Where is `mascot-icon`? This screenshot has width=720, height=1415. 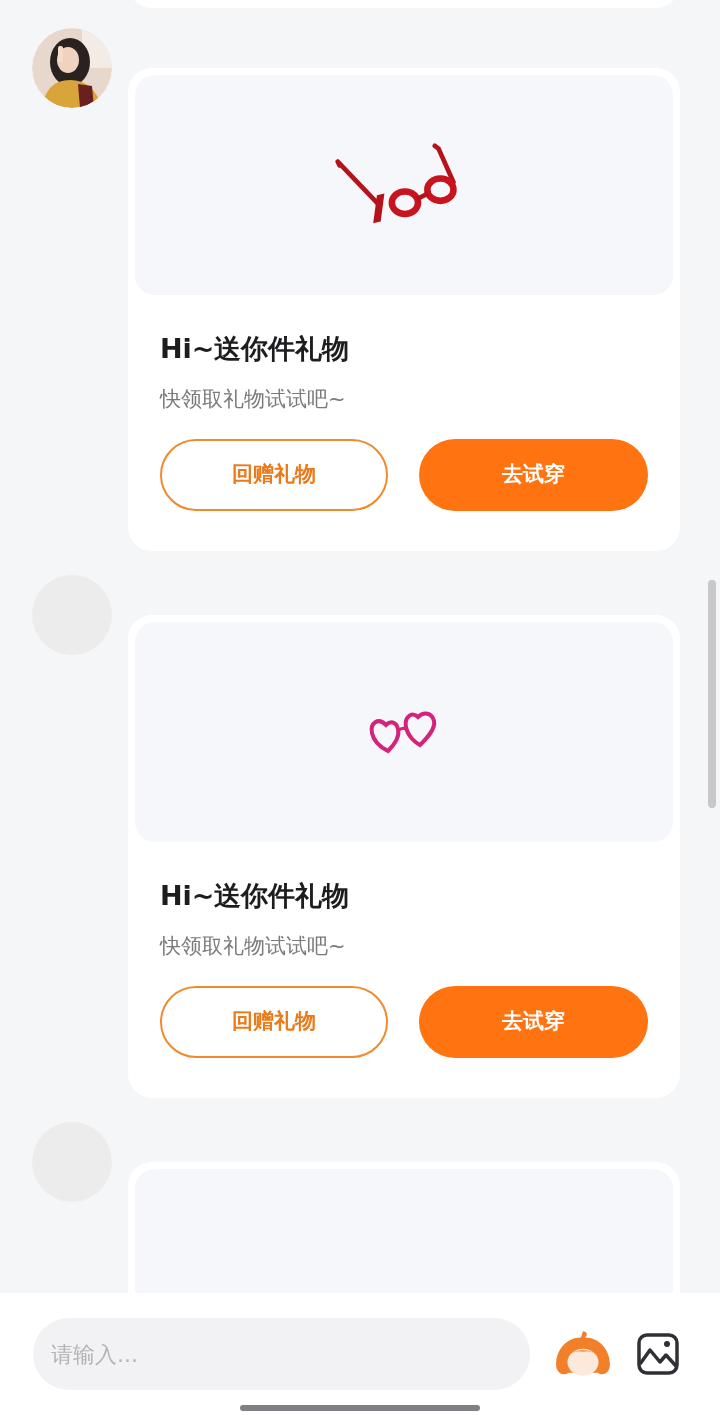 mascot-icon is located at coordinates (583, 1354).